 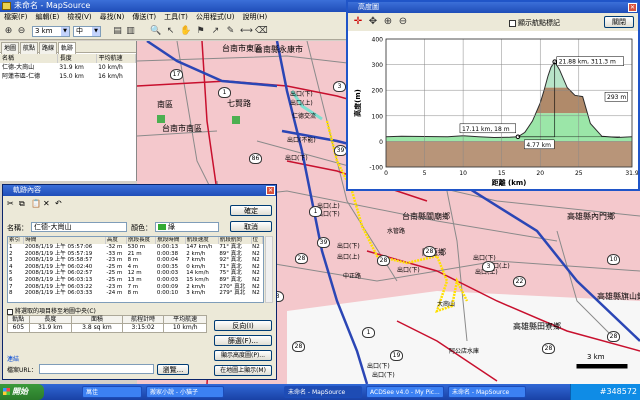 I want to click on dialog-titlebar: 軌跡內容 ✕, so click(x=139, y=190).